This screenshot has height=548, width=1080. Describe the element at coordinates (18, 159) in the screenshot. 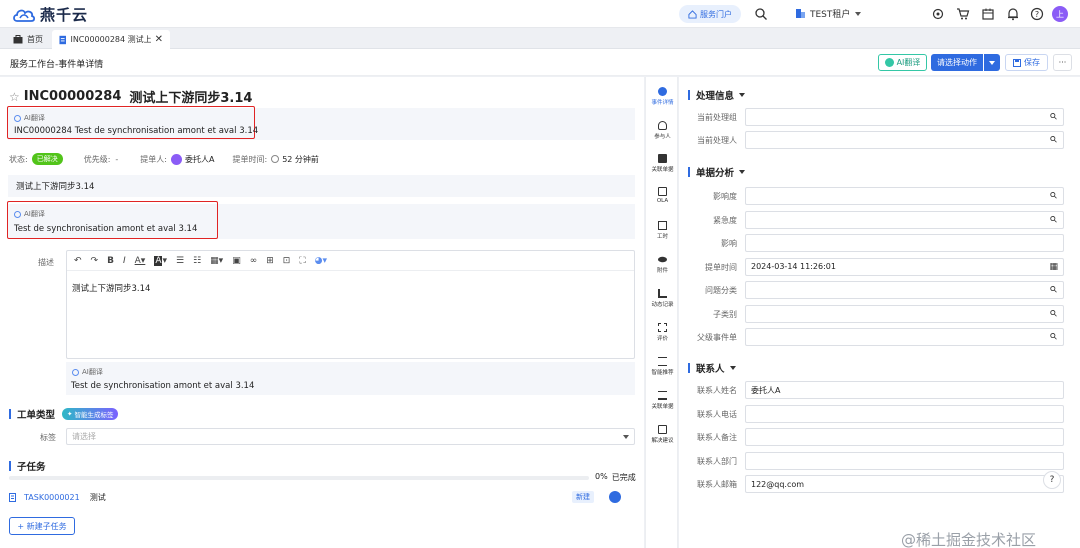

I see `status-label: 状态:` at that location.